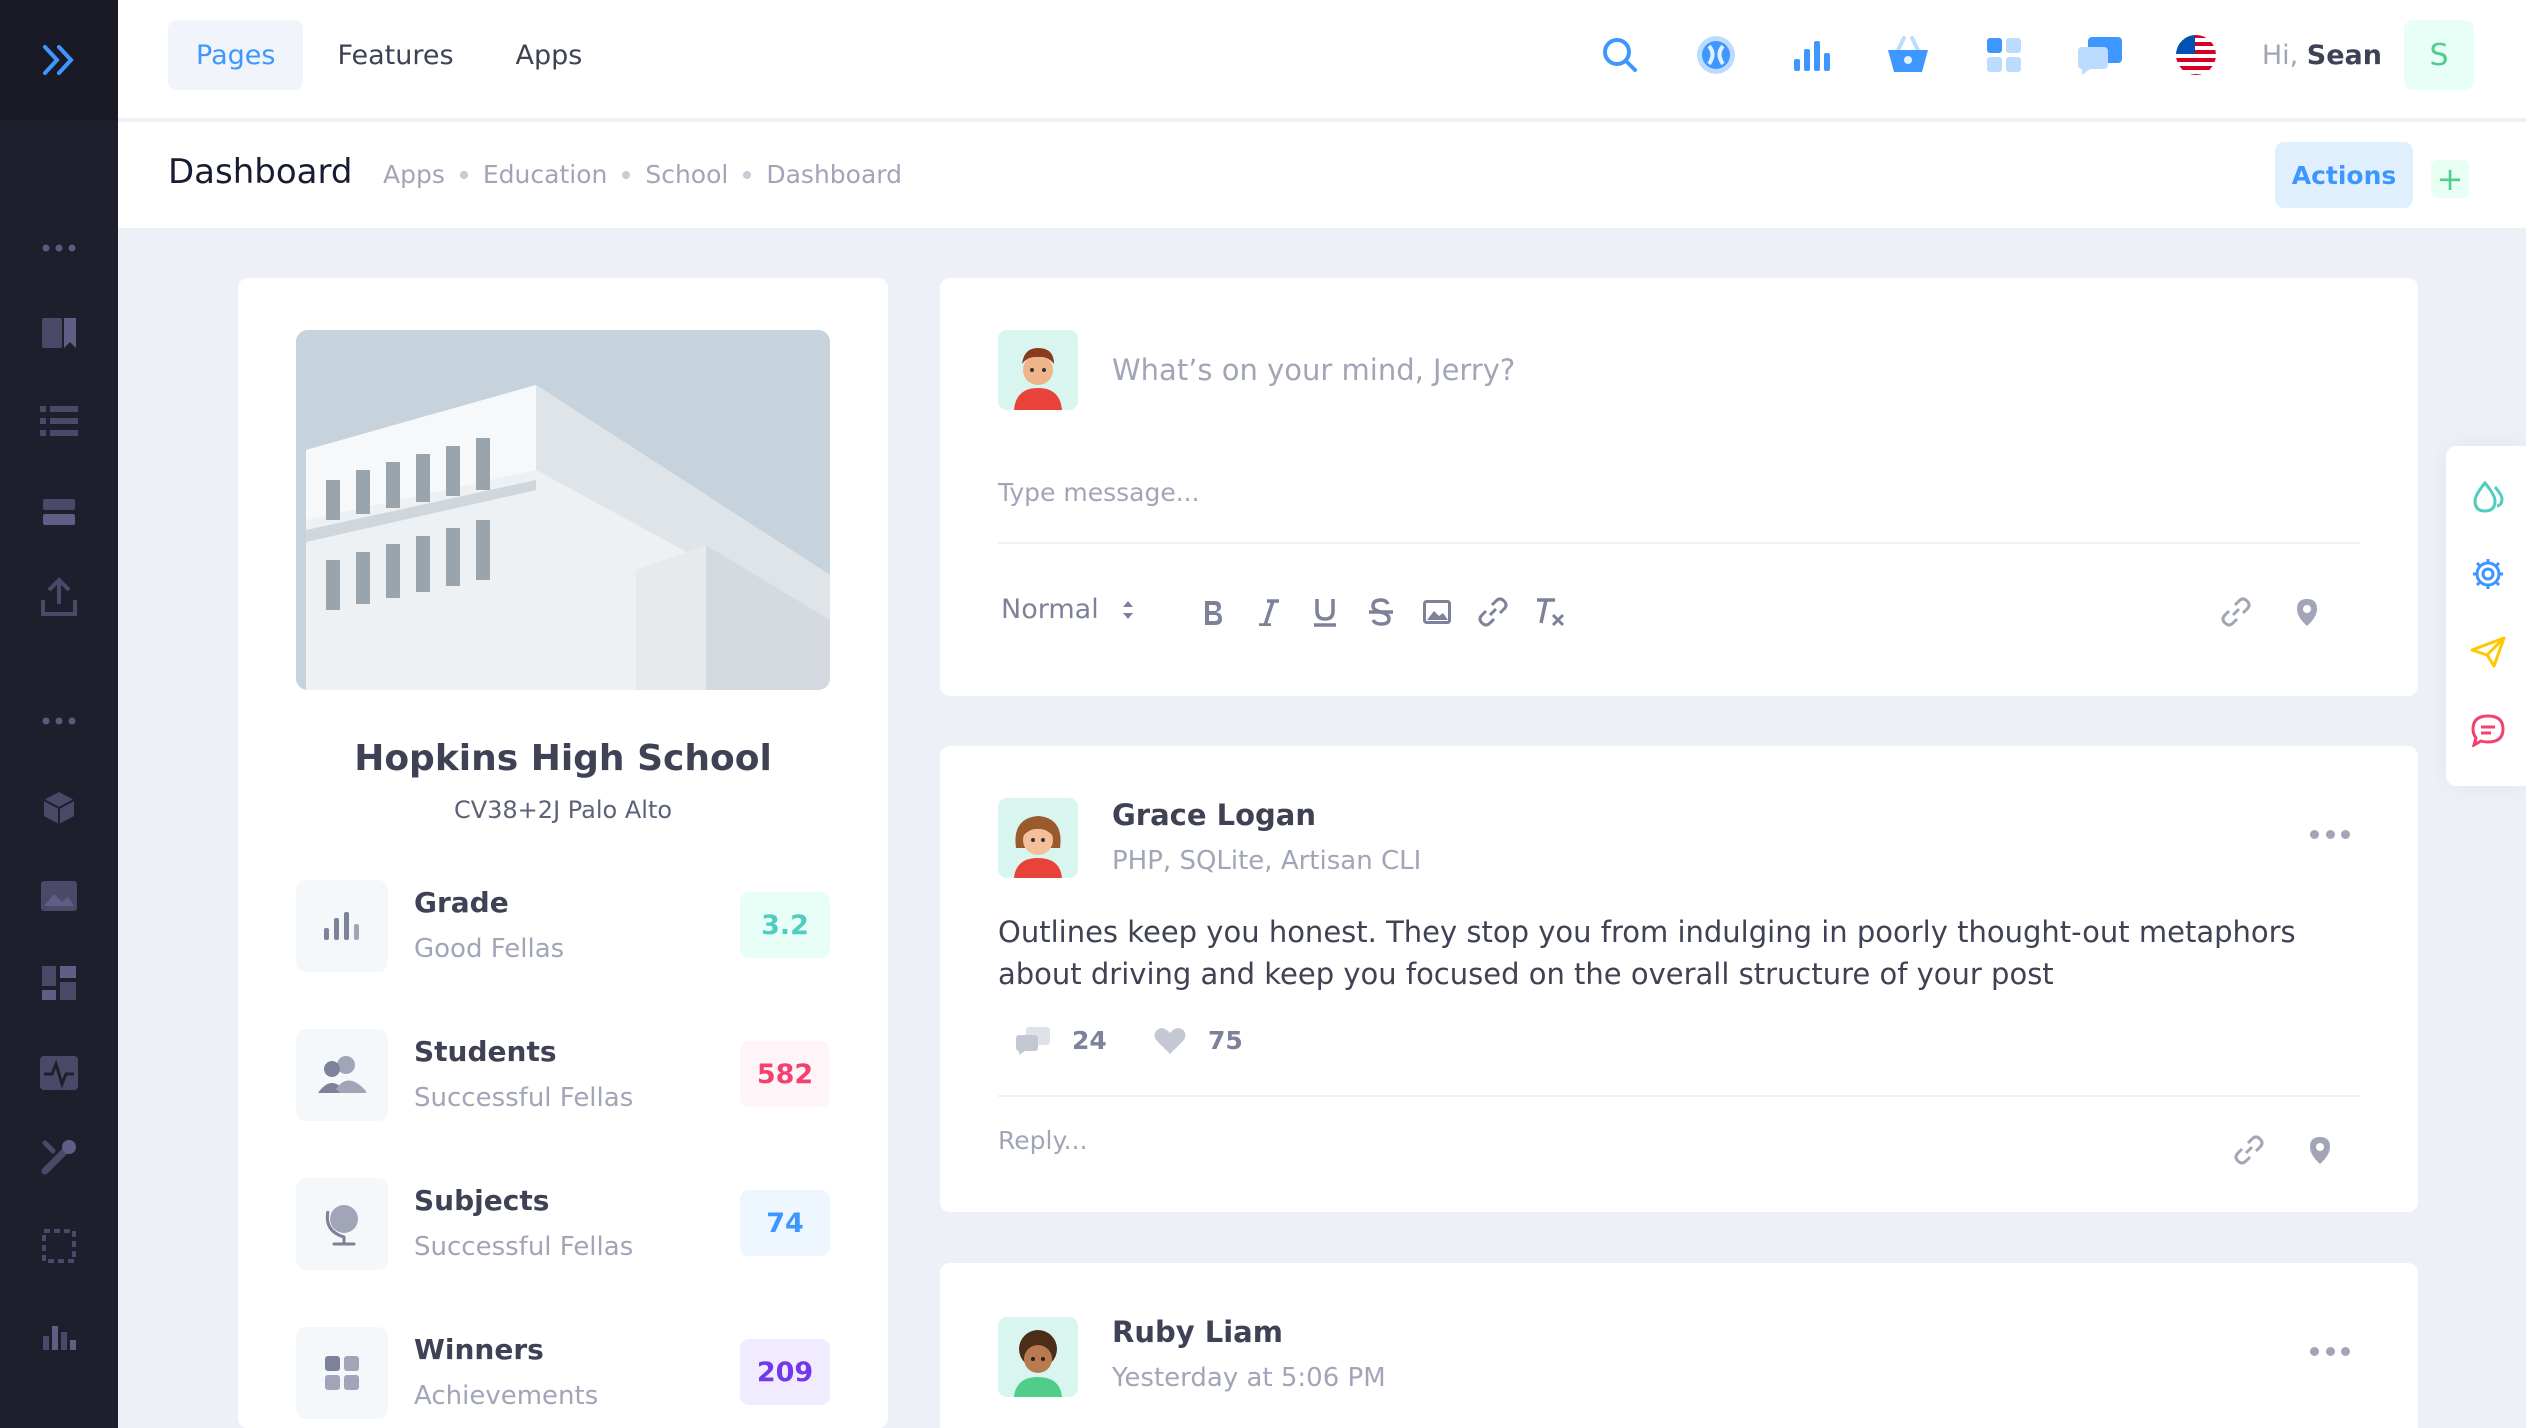 The height and width of the screenshot is (1428, 2526). Describe the element at coordinates (59, 983) in the screenshot. I see `rail-dashboard-icon` at that location.